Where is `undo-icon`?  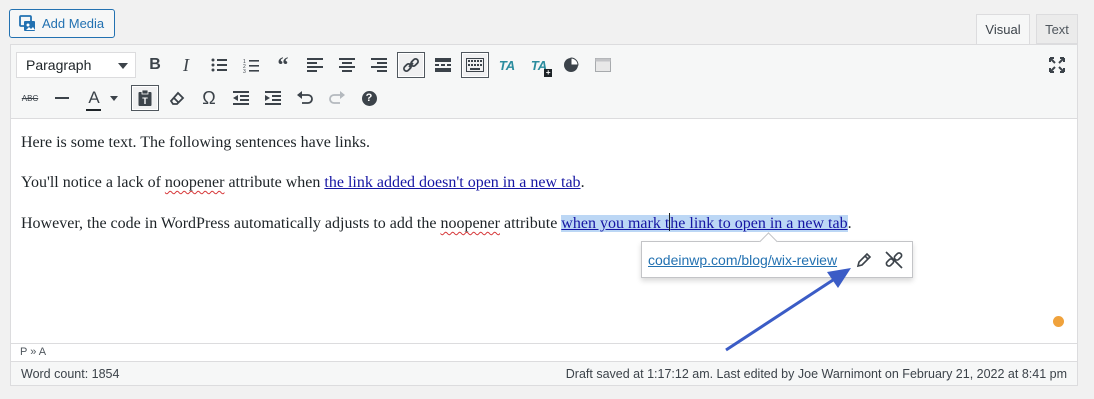 undo-icon is located at coordinates (305, 98).